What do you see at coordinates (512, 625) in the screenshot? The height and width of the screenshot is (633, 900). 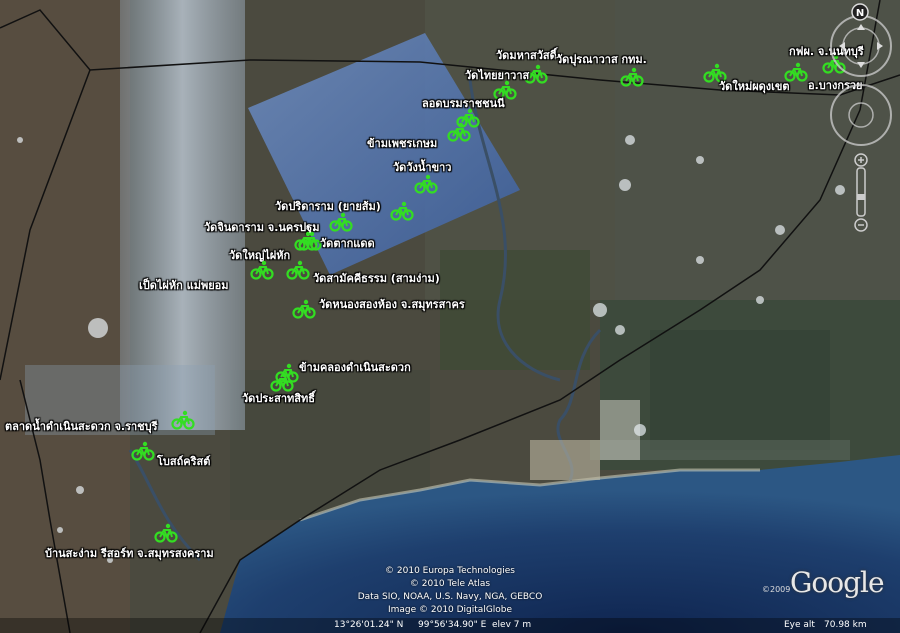 I see `elevation-readout: elev 7 m` at bounding box center [512, 625].